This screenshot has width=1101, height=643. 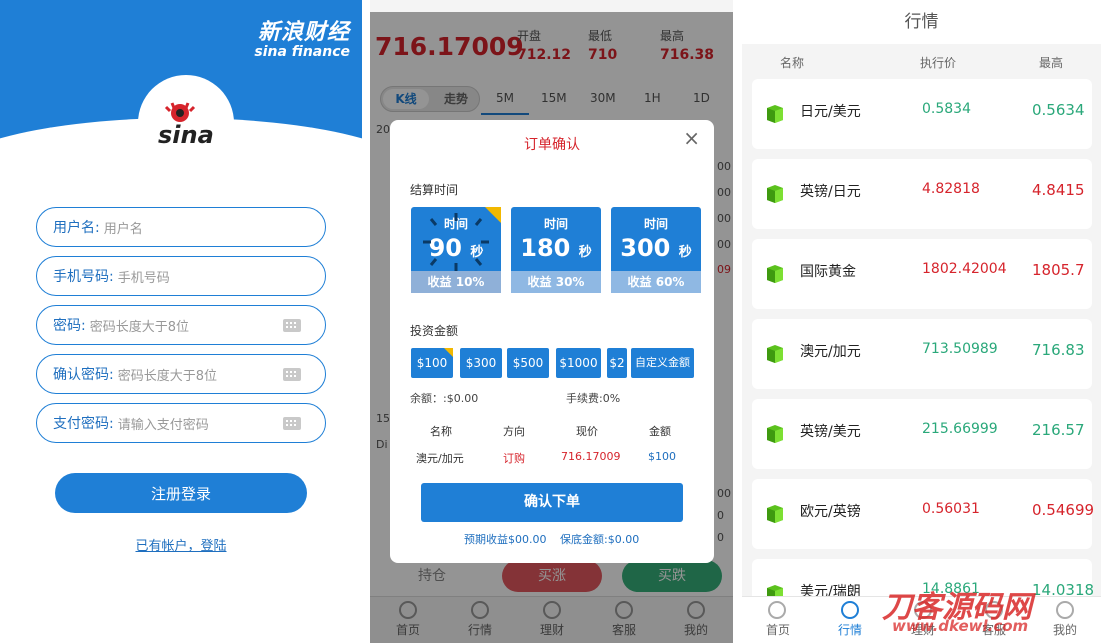 I want to click on register-button: 注册登录, so click(x=181, y=493).